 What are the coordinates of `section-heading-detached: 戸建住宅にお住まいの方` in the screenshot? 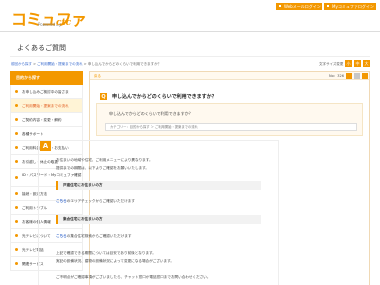 It's located at (158, 185).